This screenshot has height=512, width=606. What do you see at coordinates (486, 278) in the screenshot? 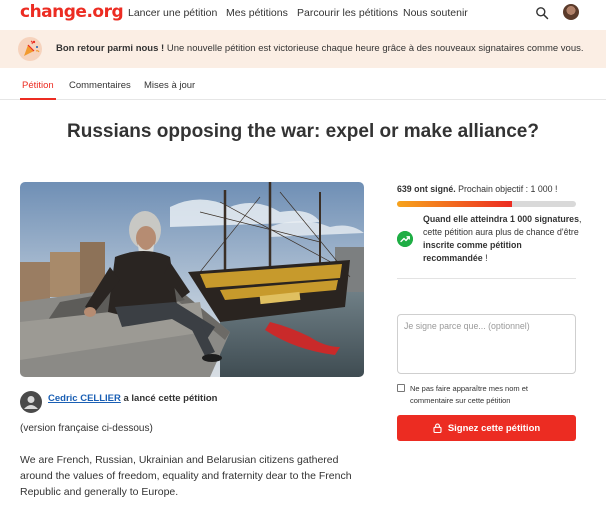
I see `panel-divider` at bounding box center [486, 278].